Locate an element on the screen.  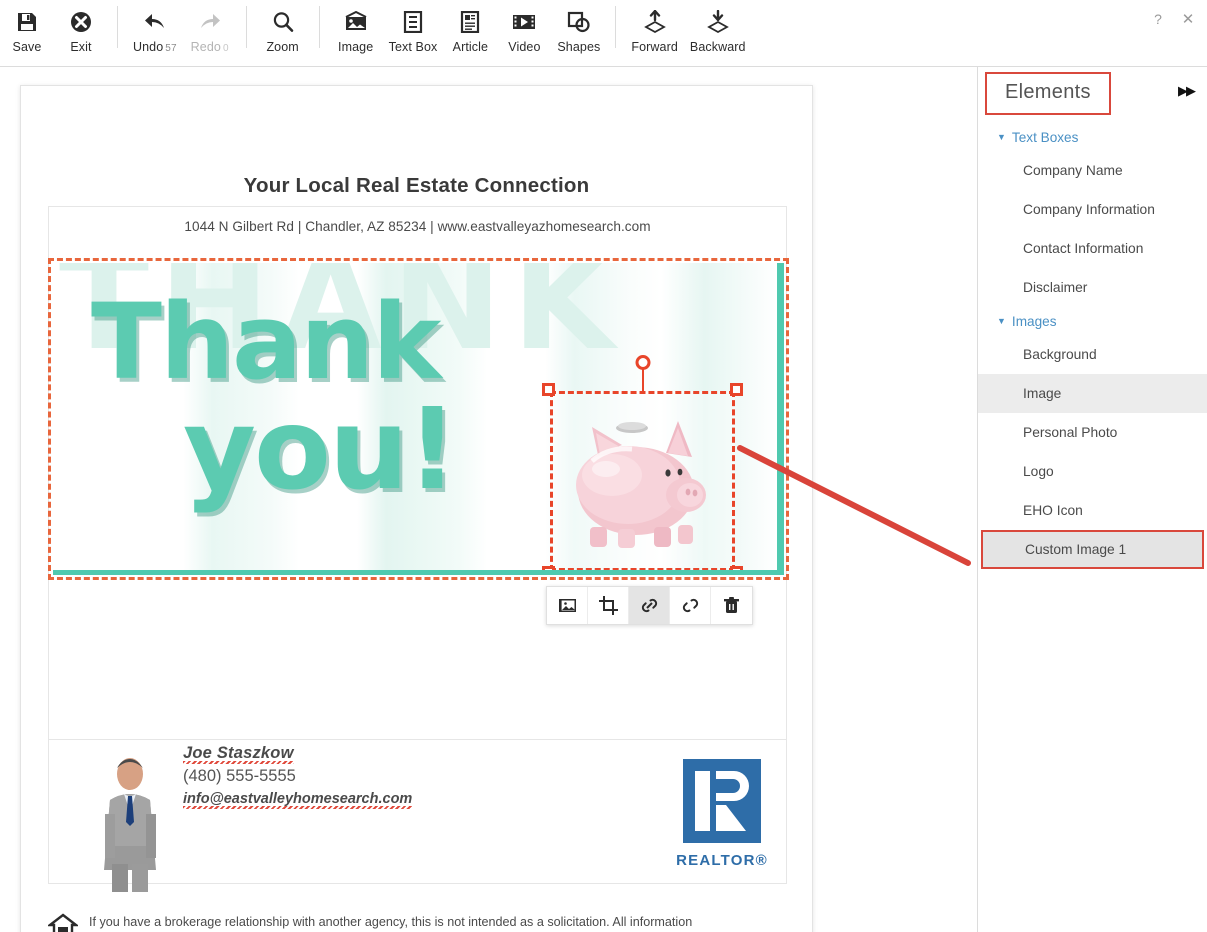
logo-image: REALTOR® is located at coordinates (722, 820).